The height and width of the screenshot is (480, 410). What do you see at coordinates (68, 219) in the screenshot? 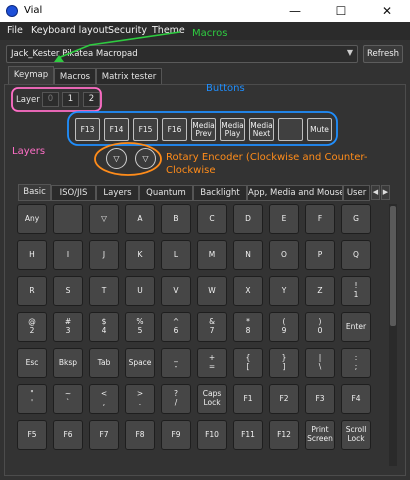
I see `keycode-key` at bounding box center [68, 219].